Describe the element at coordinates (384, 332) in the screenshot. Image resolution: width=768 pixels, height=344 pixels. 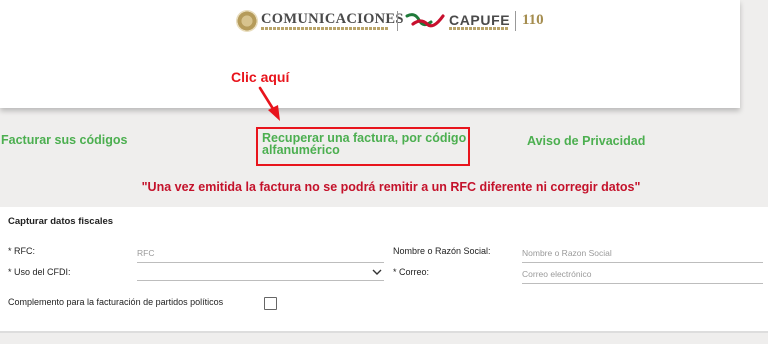
I see `form-divider` at that location.